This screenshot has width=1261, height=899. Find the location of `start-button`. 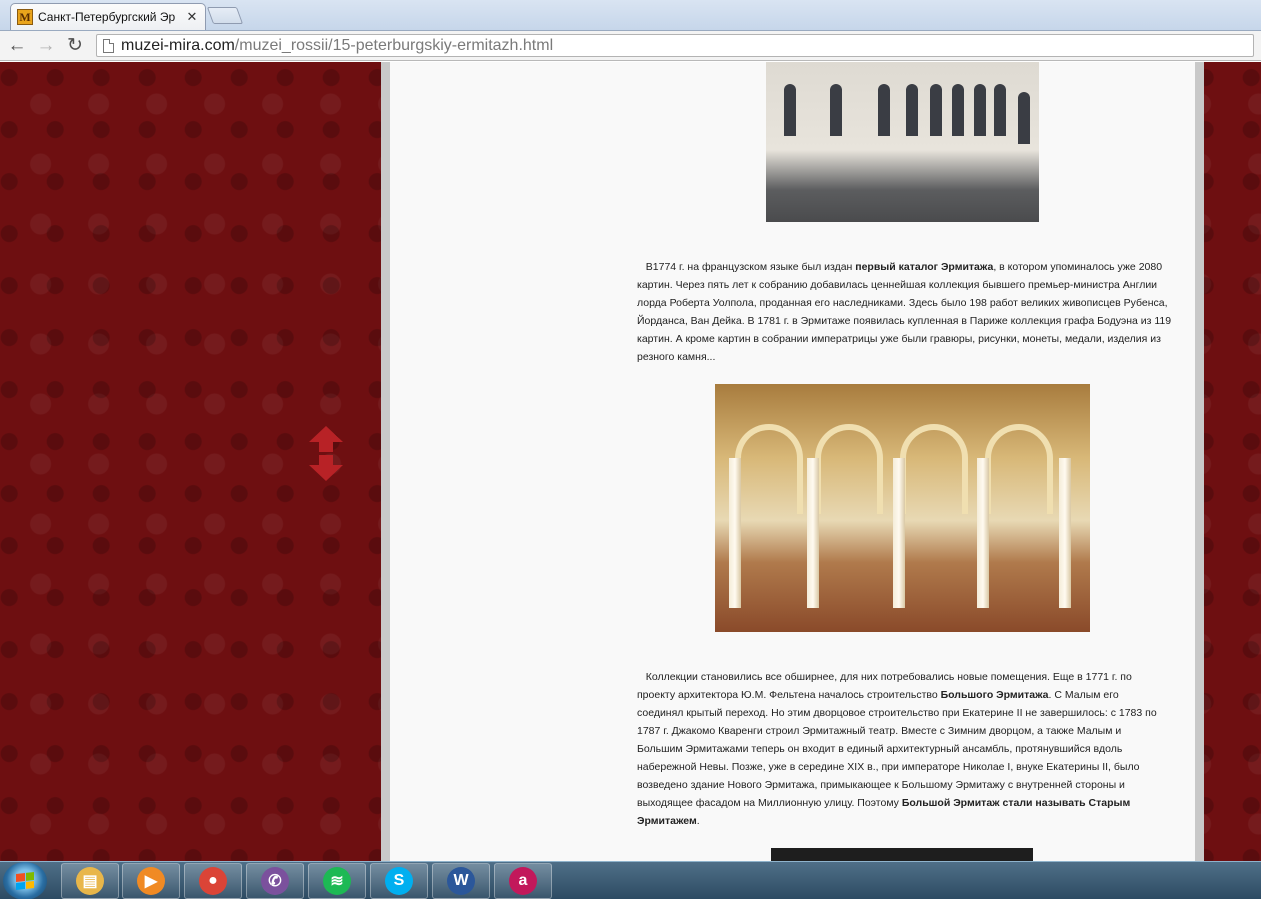

start-button is located at coordinates (25, 880).